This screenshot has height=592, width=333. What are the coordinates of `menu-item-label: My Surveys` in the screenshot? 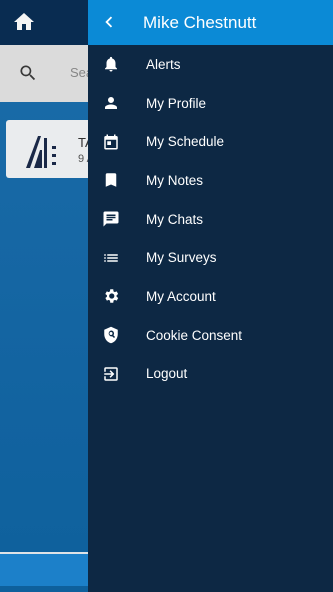 It's located at (181, 258).